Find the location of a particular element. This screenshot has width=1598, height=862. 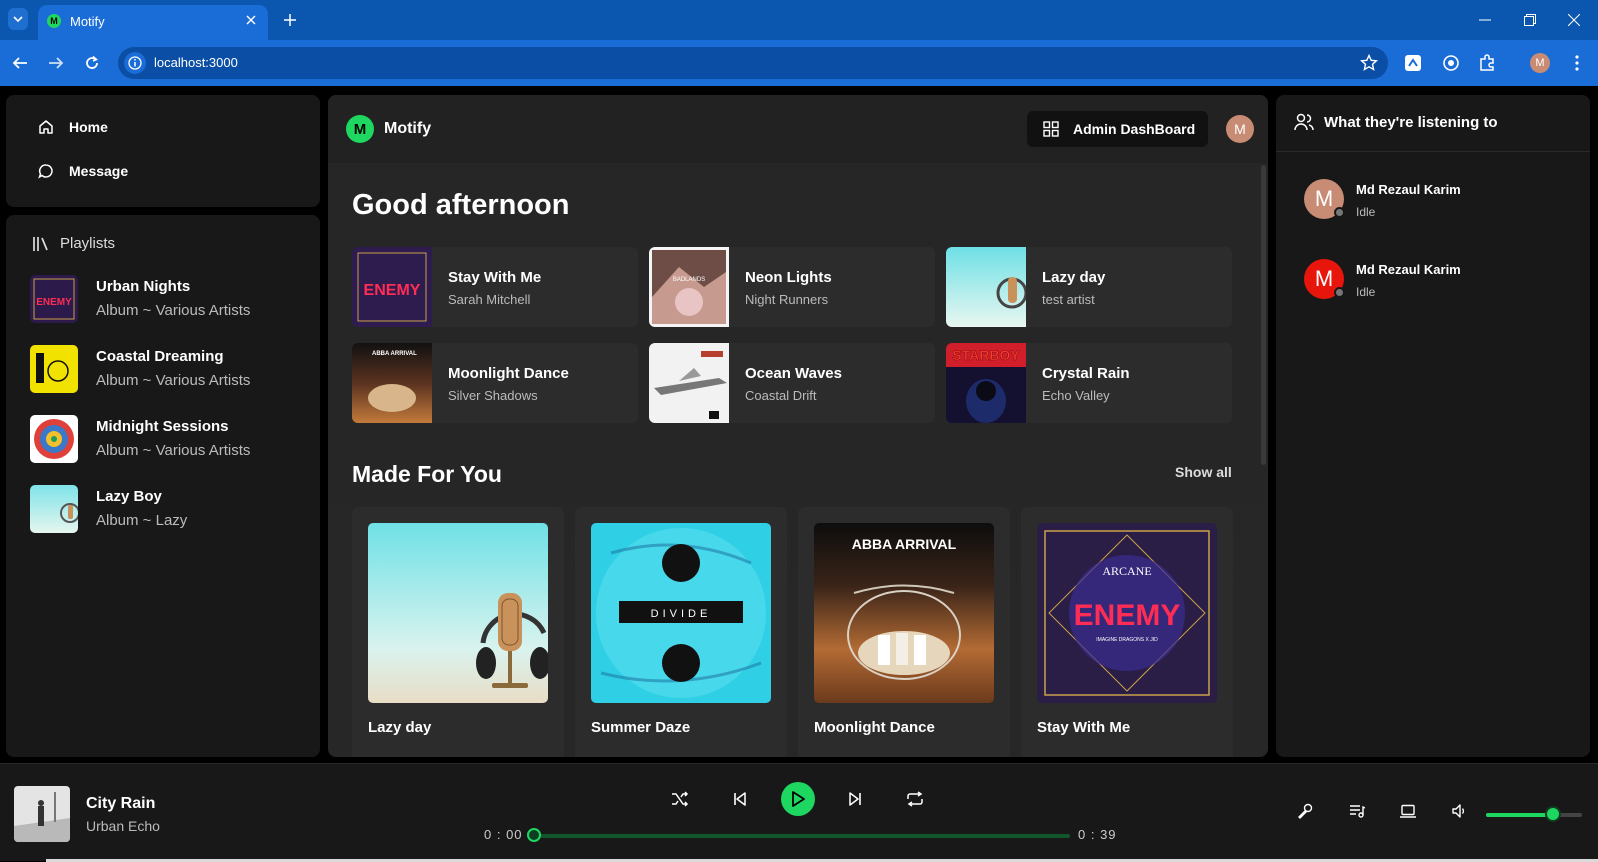

kebab-menu-icon is located at coordinates (1577, 63).